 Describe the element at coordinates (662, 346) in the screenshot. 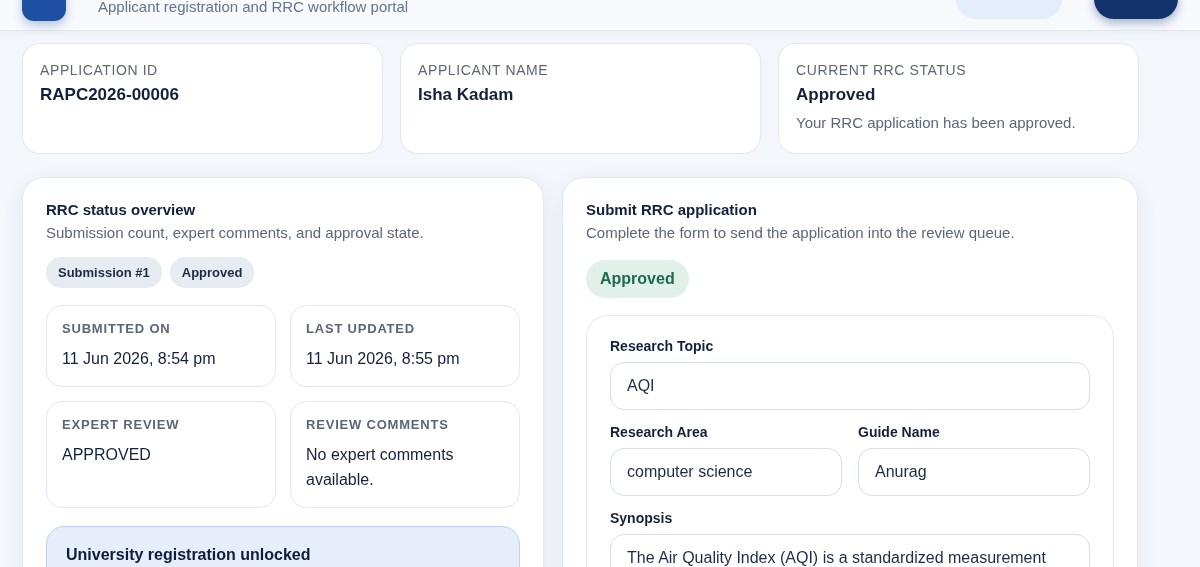

I see `field-label: Research Topic` at that location.